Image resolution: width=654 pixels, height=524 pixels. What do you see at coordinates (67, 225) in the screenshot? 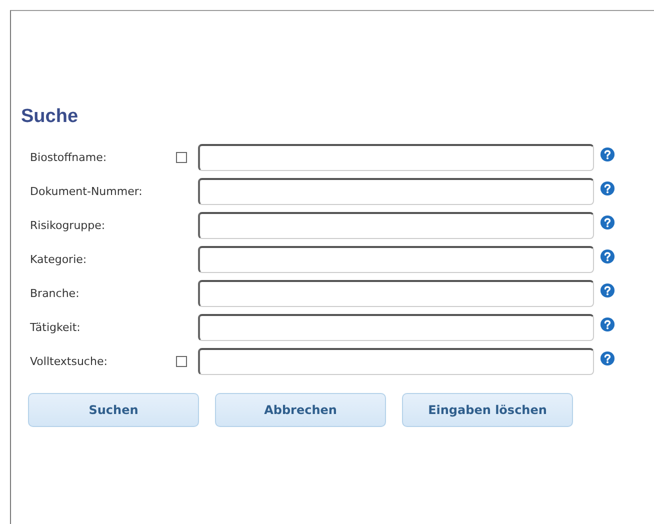
I see `field-label: Risikogruppe:` at bounding box center [67, 225].